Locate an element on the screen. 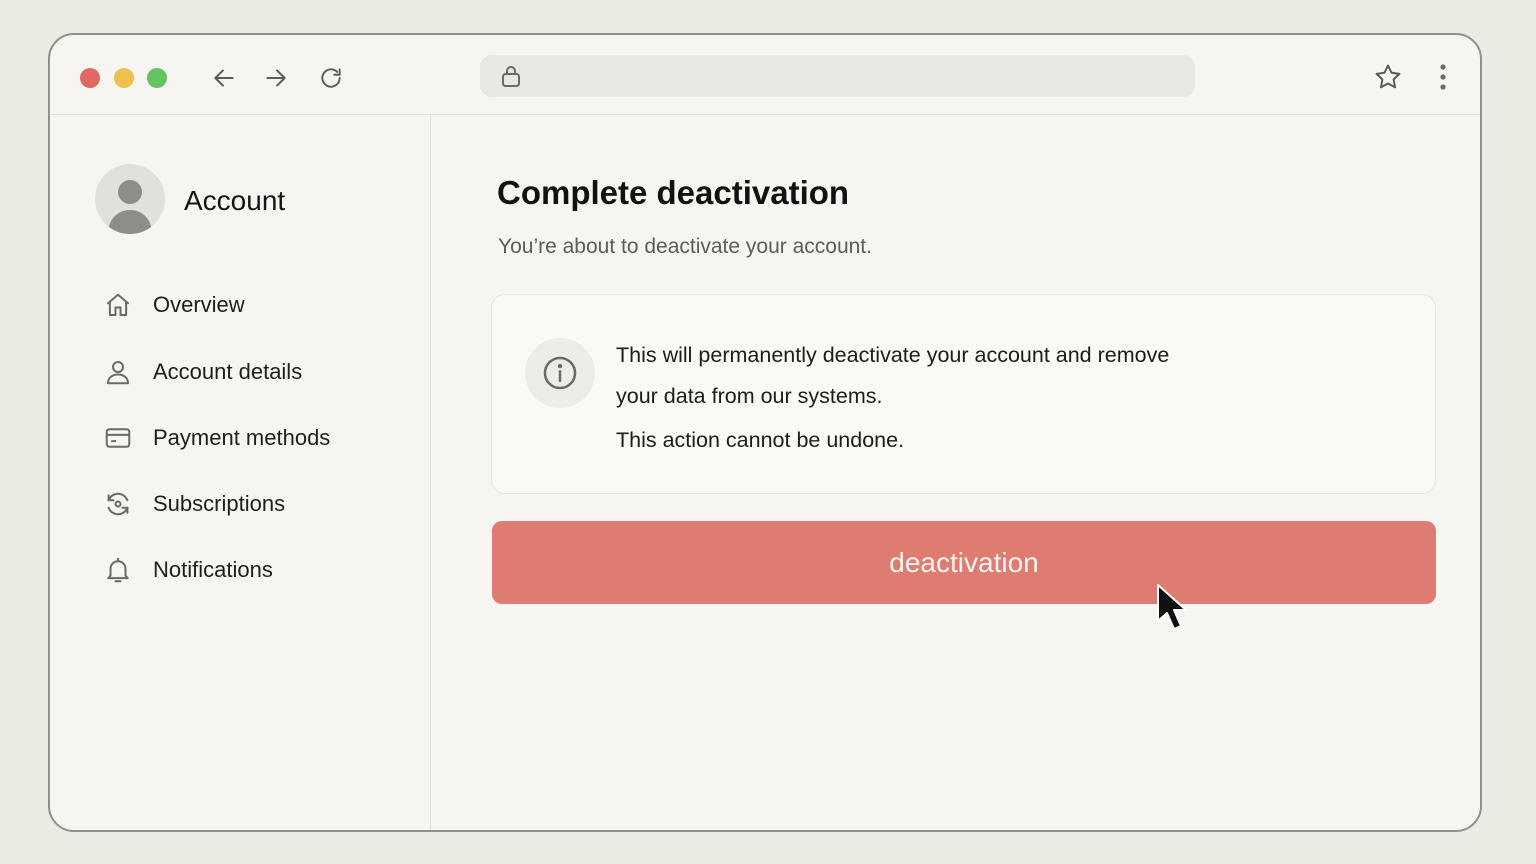 Image resolution: width=1536 pixels, height=864 pixels. close-window-button is located at coordinates (90, 78).